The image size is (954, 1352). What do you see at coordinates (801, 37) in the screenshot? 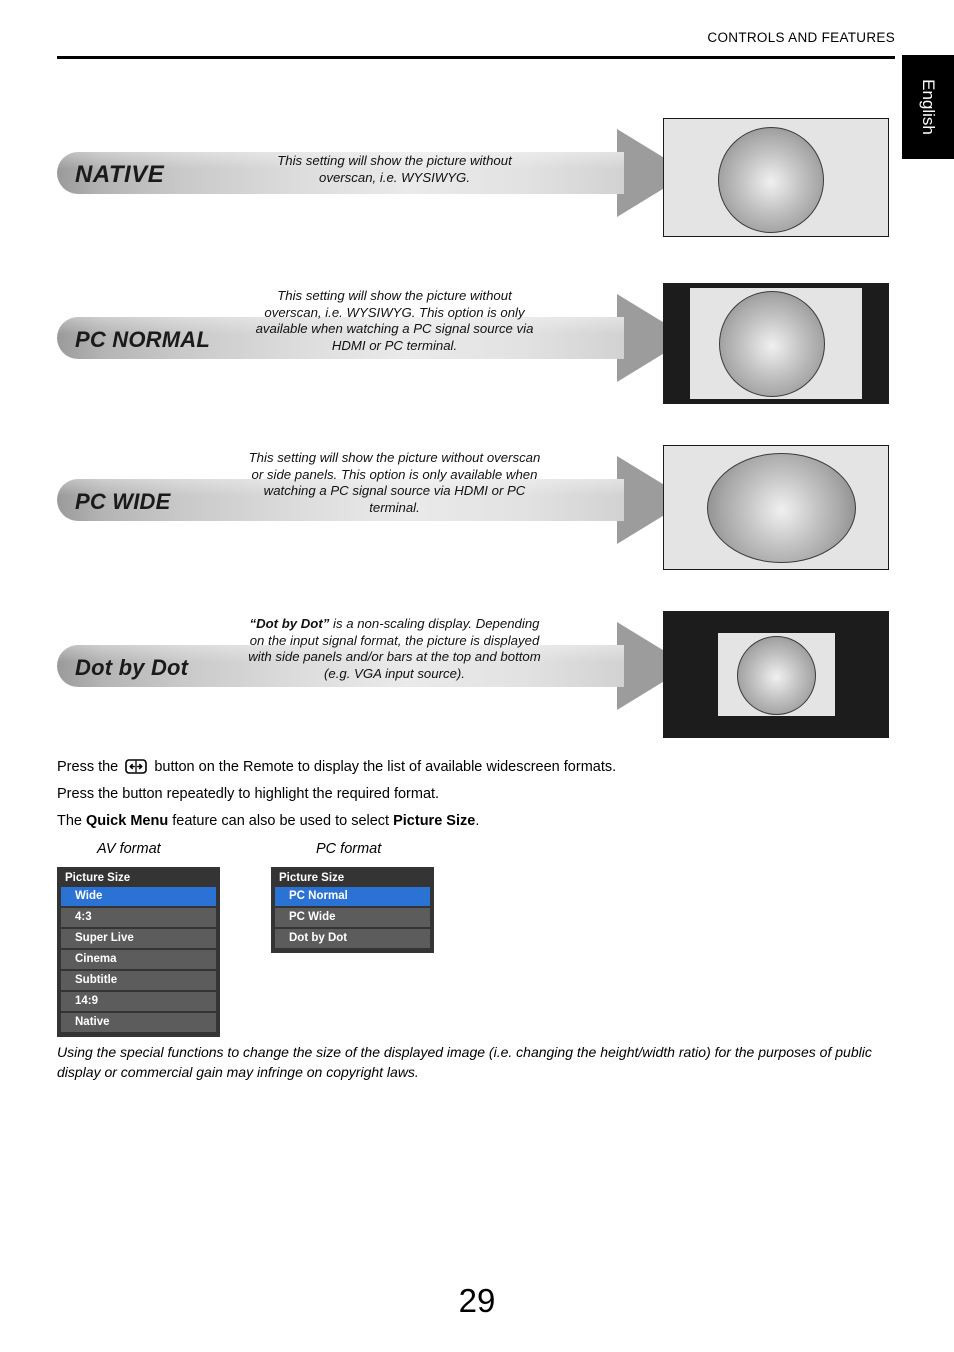
I see `header-title: CONTROLS AND FEATURES` at bounding box center [801, 37].